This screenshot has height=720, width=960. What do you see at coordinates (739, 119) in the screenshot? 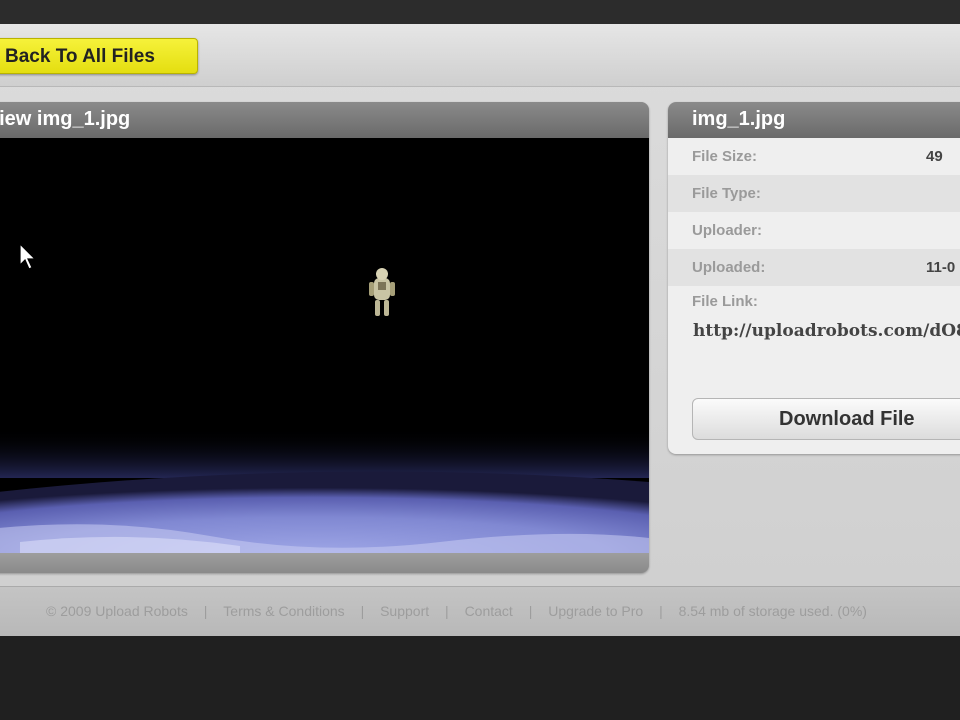
I see `file-name-title: img_1.jpg` at bounding box center [739, 119].